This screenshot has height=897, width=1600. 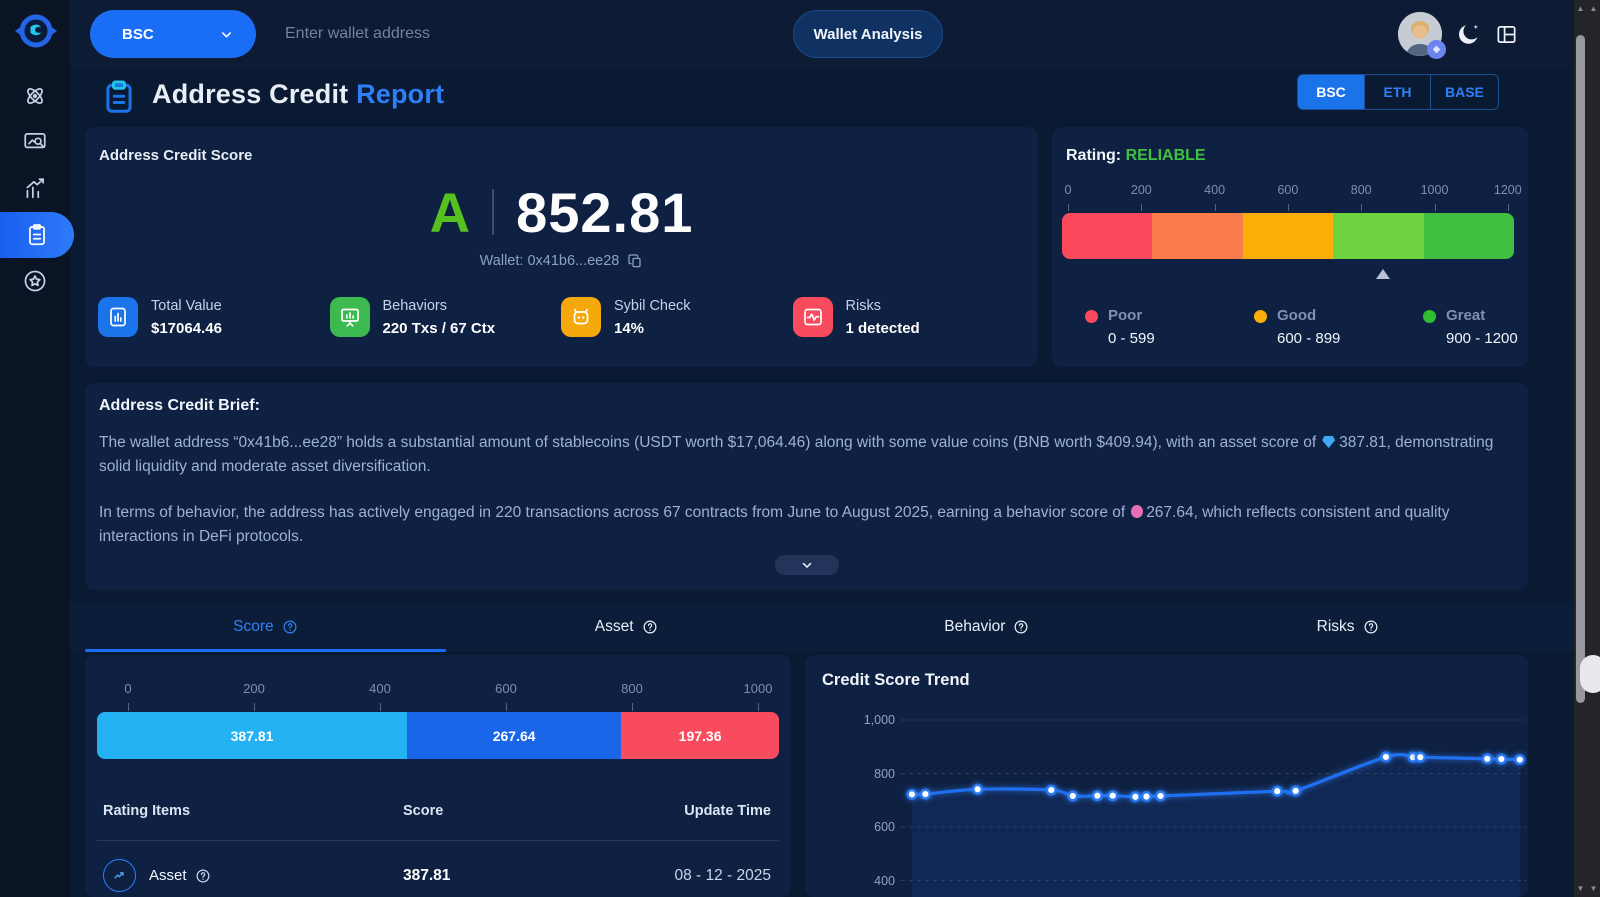 What do you see at coordinates (1136, 156) in the screenshot?
I see `rating-title: Rating: RELIABLE` at bounding box center [1136, 156].